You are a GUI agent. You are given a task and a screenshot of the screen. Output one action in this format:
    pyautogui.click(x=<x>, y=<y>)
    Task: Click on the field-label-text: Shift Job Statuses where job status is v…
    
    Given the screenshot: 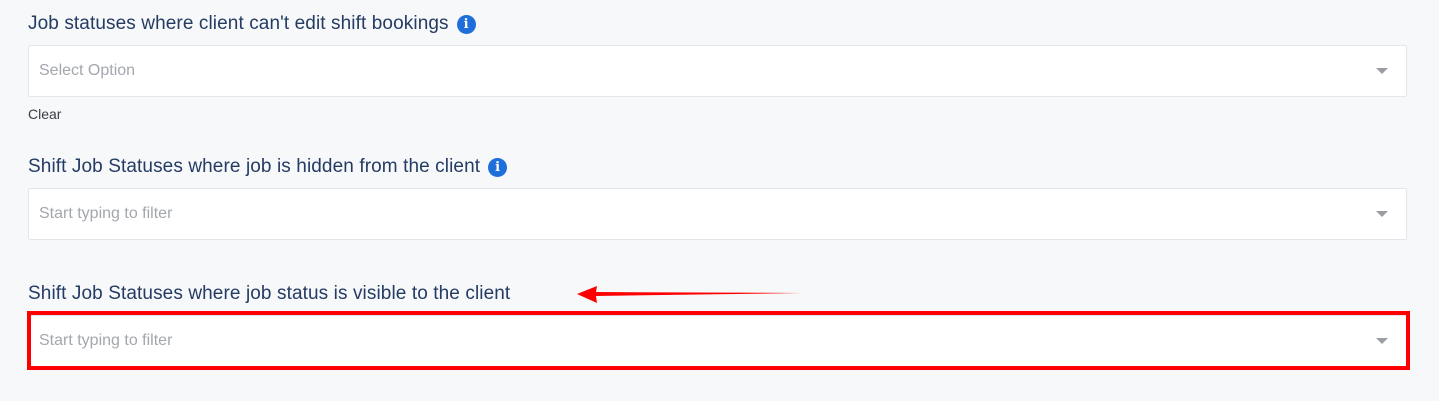 What is the action you would take?
    pyautogui.click(x=269, y=293)
    